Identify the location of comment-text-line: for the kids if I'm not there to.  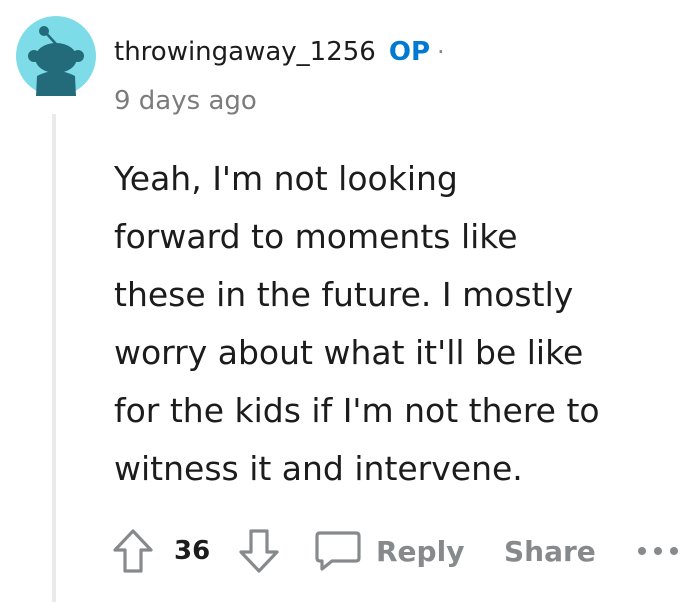
(357, 410).